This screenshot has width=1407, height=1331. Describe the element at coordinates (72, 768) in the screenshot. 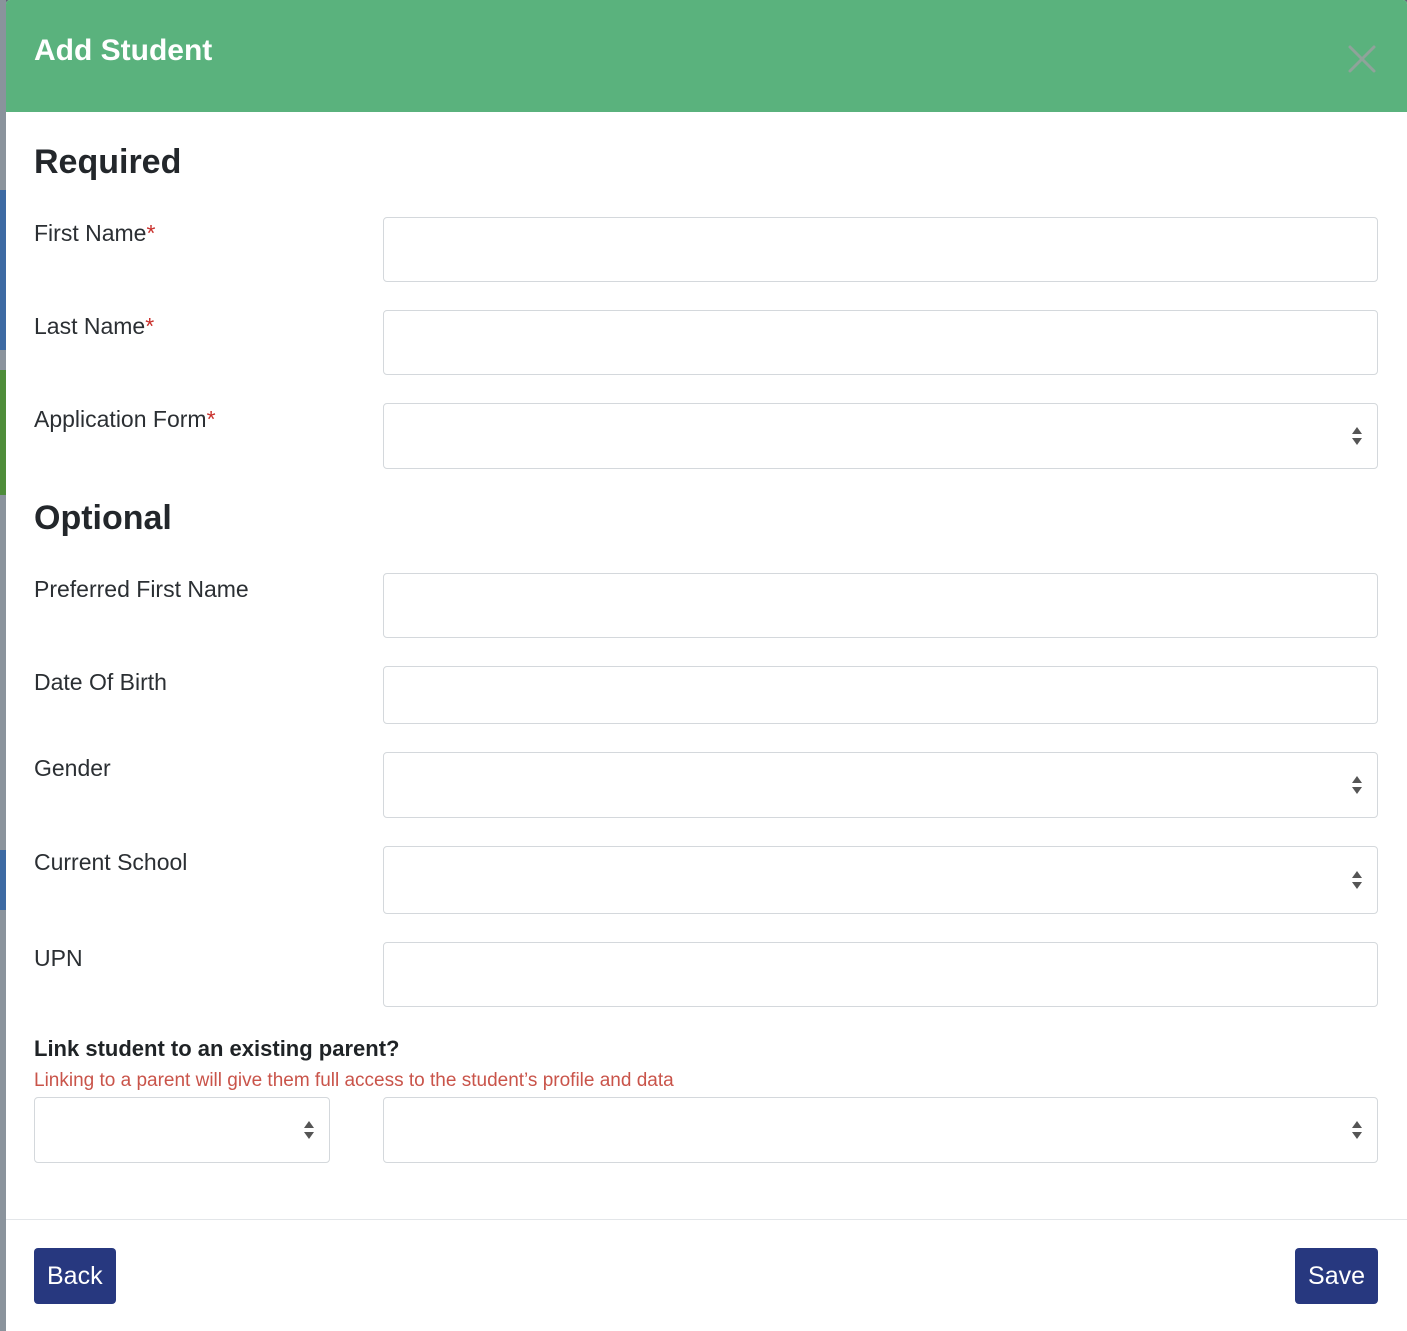

I see `gender-label: Gender` at that location.